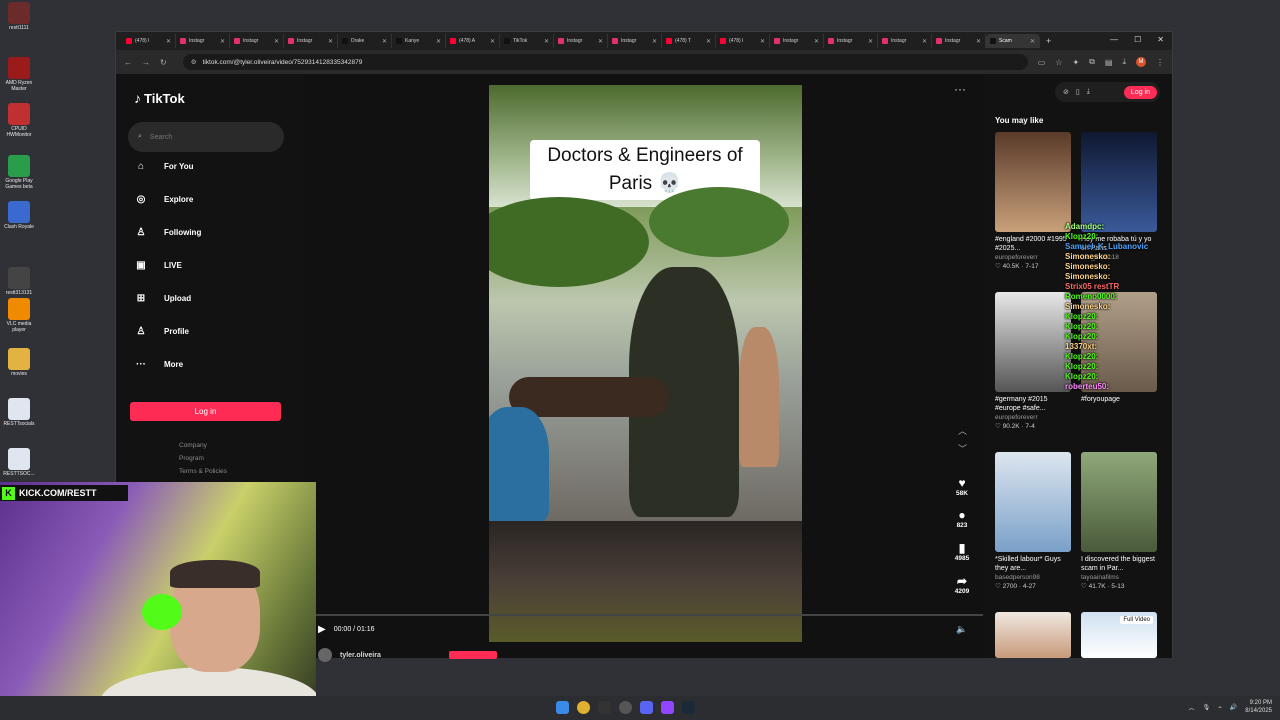  I want to click on footer-link: Program, so click(191, 458).